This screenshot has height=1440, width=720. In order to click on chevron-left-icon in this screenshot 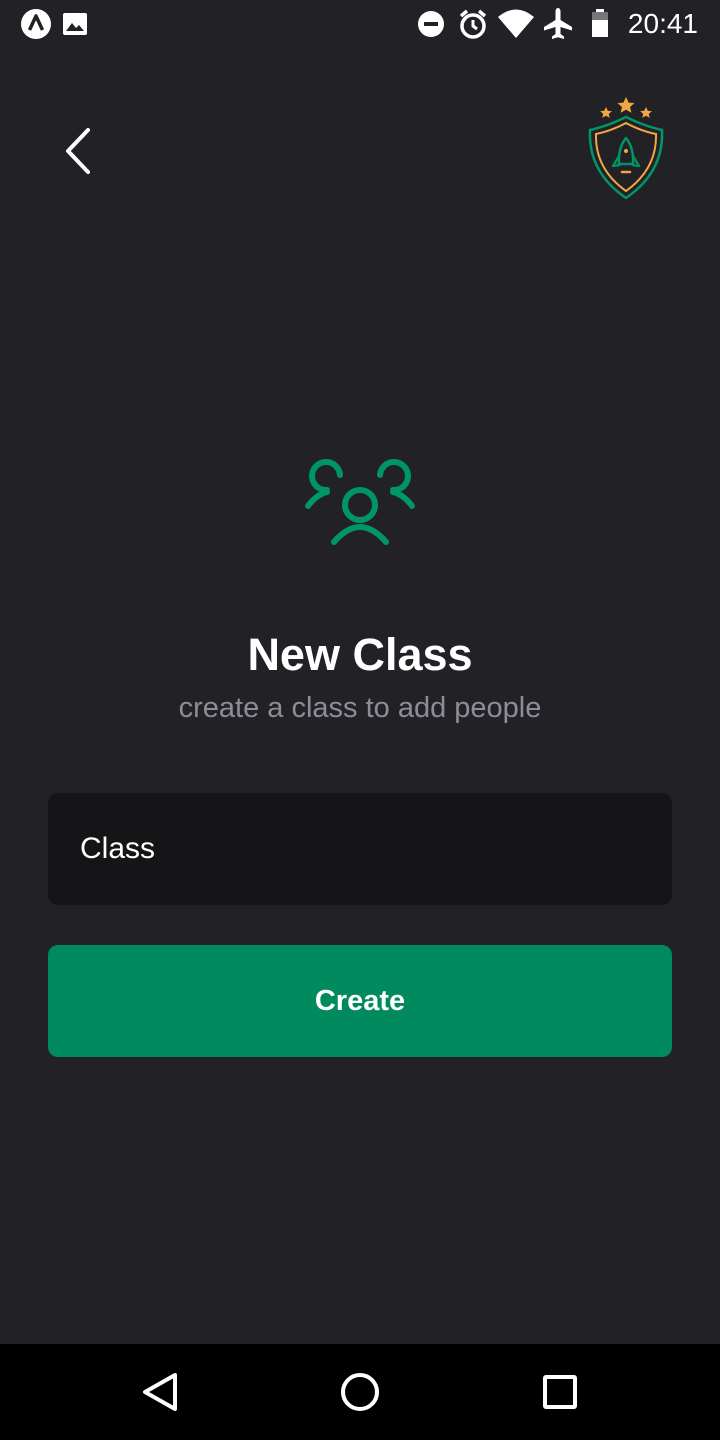, I will do `click(78, 151)`.